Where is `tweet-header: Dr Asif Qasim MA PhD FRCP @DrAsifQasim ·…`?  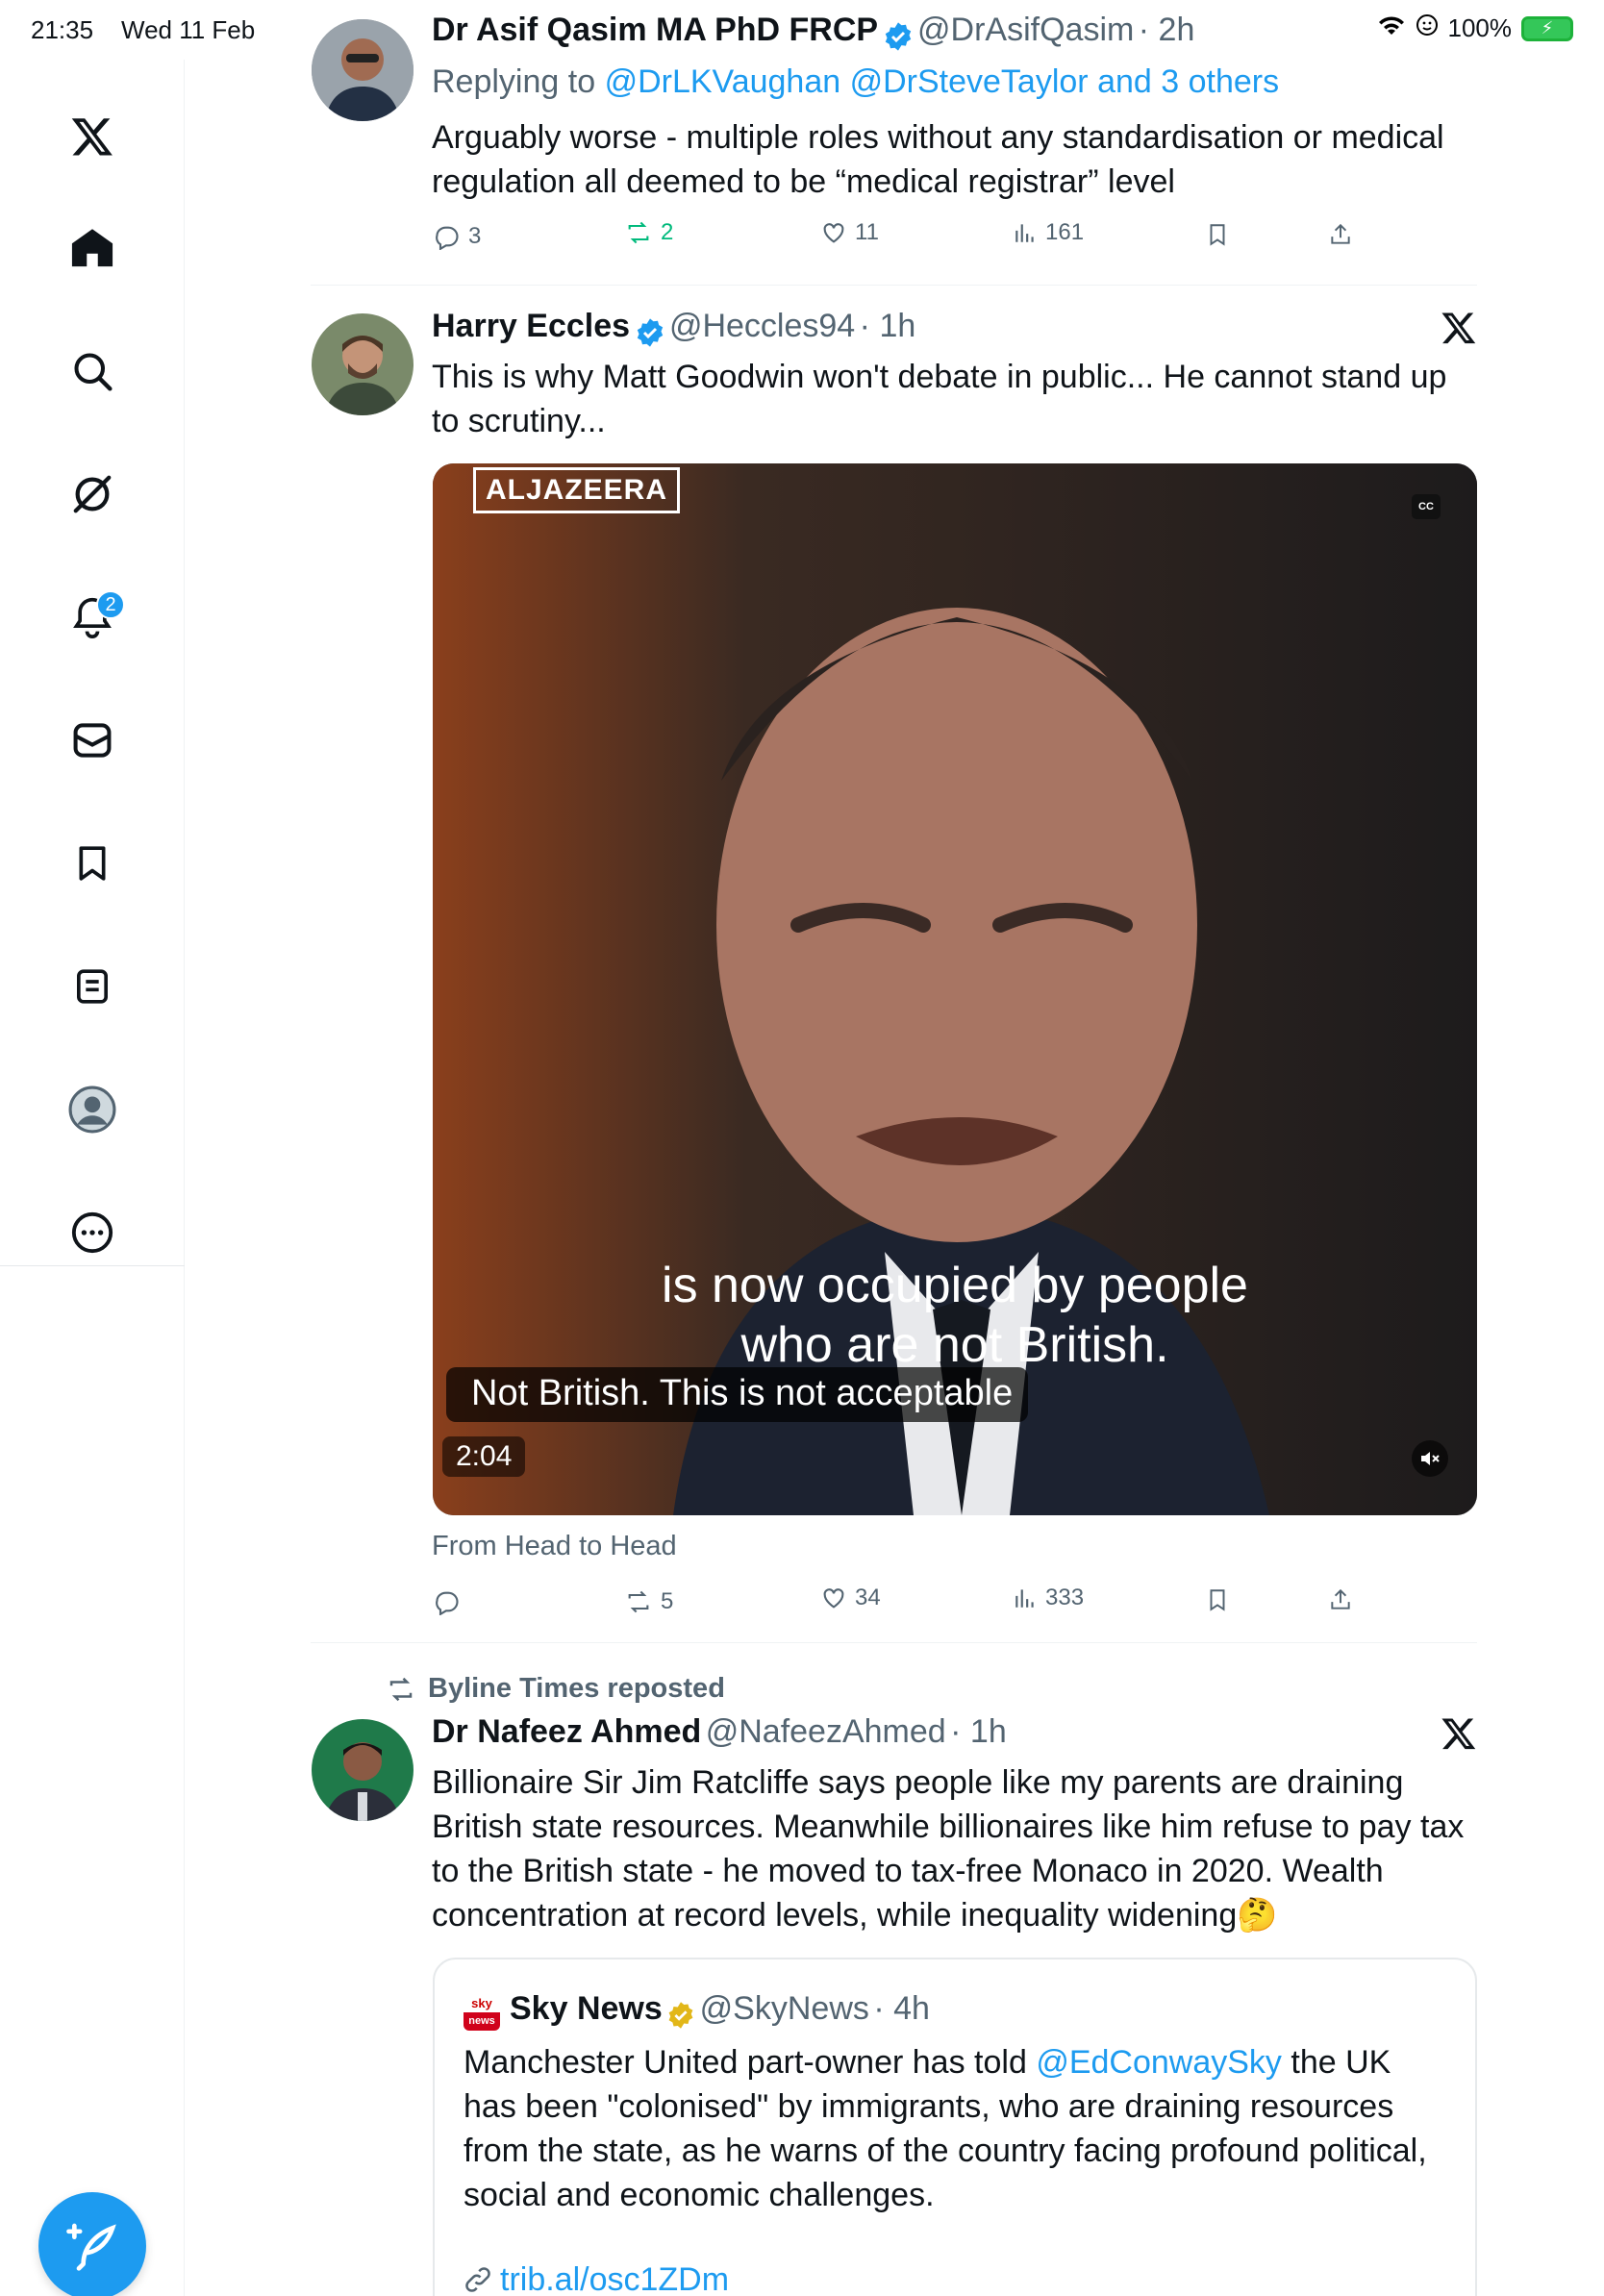 tweet-header: Dr Asif Qasim MA PhD FRCP @DrAsifQasim ·… is located at coordinates (813, 32).